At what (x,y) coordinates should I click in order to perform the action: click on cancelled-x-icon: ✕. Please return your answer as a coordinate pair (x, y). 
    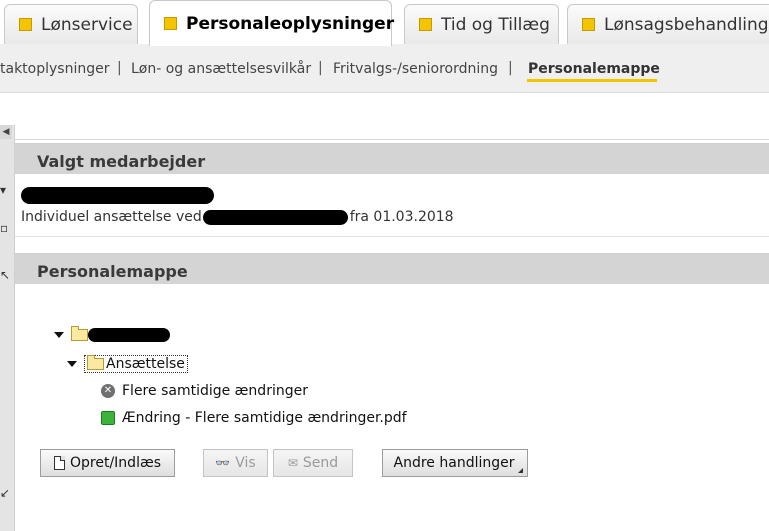
    Looking at the image, I should click on (108, 391).